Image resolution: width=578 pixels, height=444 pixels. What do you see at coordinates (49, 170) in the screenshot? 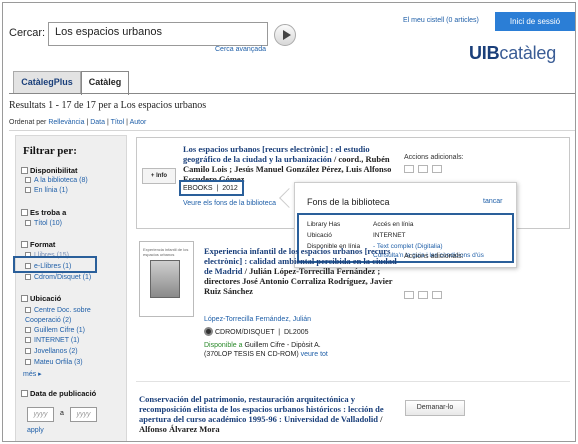
I see `filter-group-availability: Disponibilitat` at bounding box center [49, 170].